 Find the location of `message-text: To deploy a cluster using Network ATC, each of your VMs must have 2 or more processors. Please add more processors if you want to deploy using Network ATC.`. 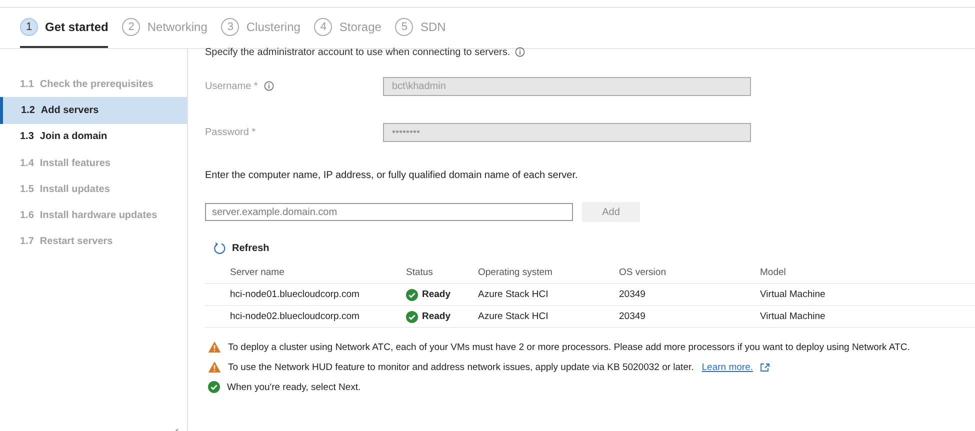

message-text: To deploy a cluster using Network ATC, each of your VMs must have 2 or more processors. Please add more processors if you want to deploy using Network ATC. is located at coordinates (569, 347).